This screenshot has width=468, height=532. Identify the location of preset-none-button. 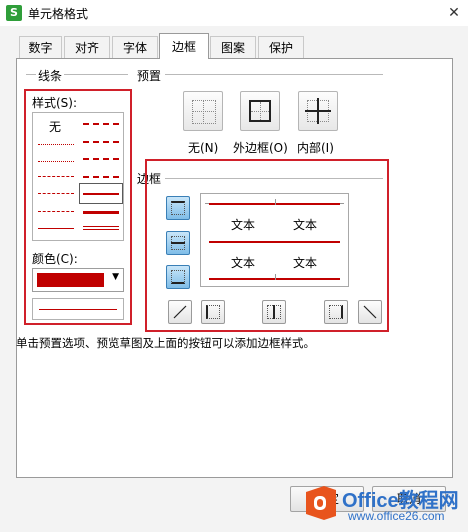
(203, 111).